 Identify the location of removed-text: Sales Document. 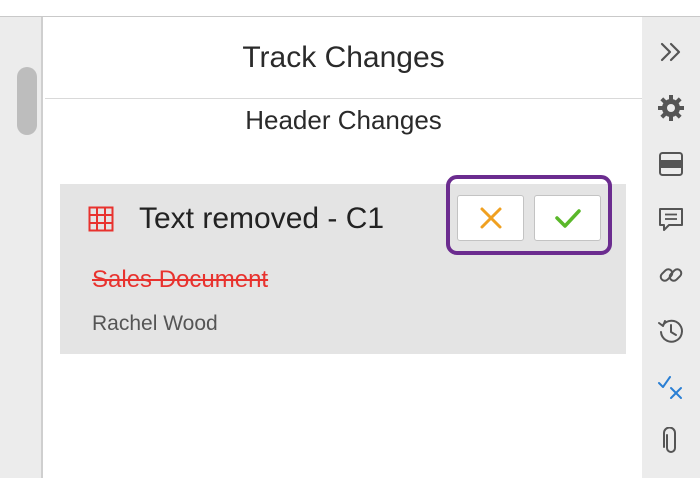
(180, 279).